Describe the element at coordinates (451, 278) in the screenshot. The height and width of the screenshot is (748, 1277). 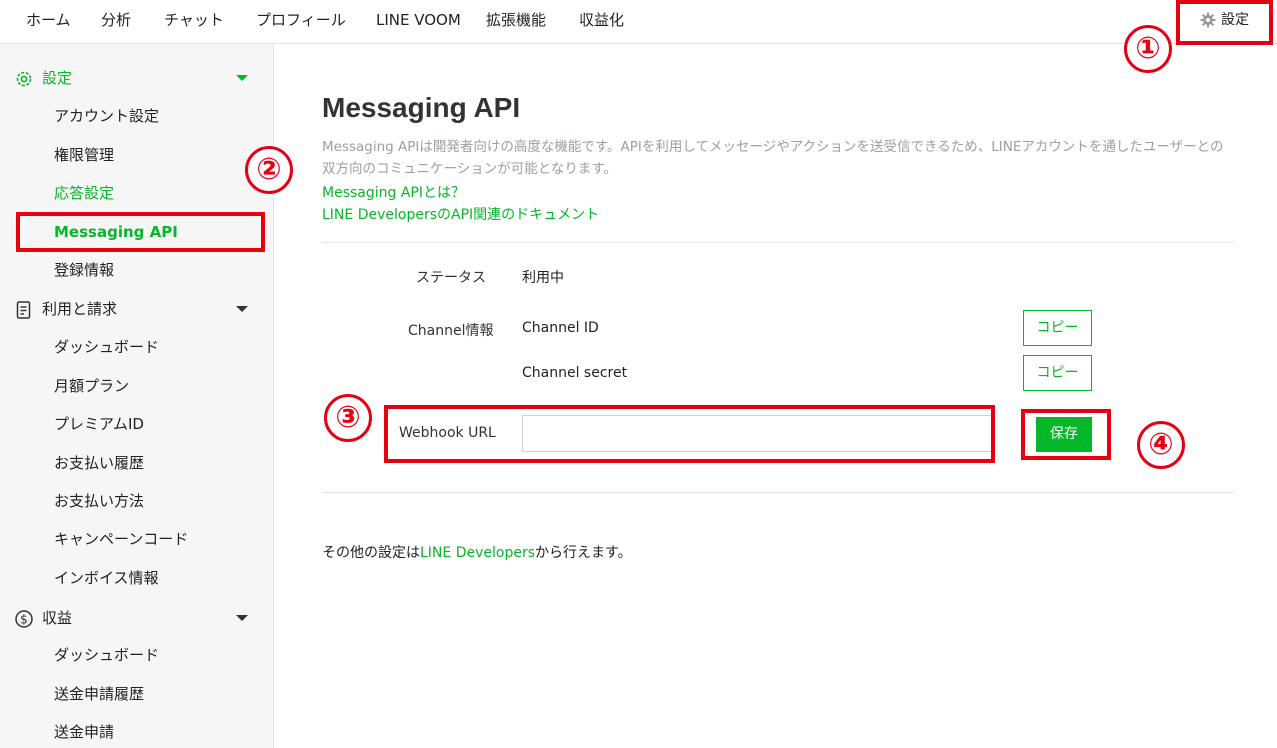
I see `status-label: ステータス` at that location.